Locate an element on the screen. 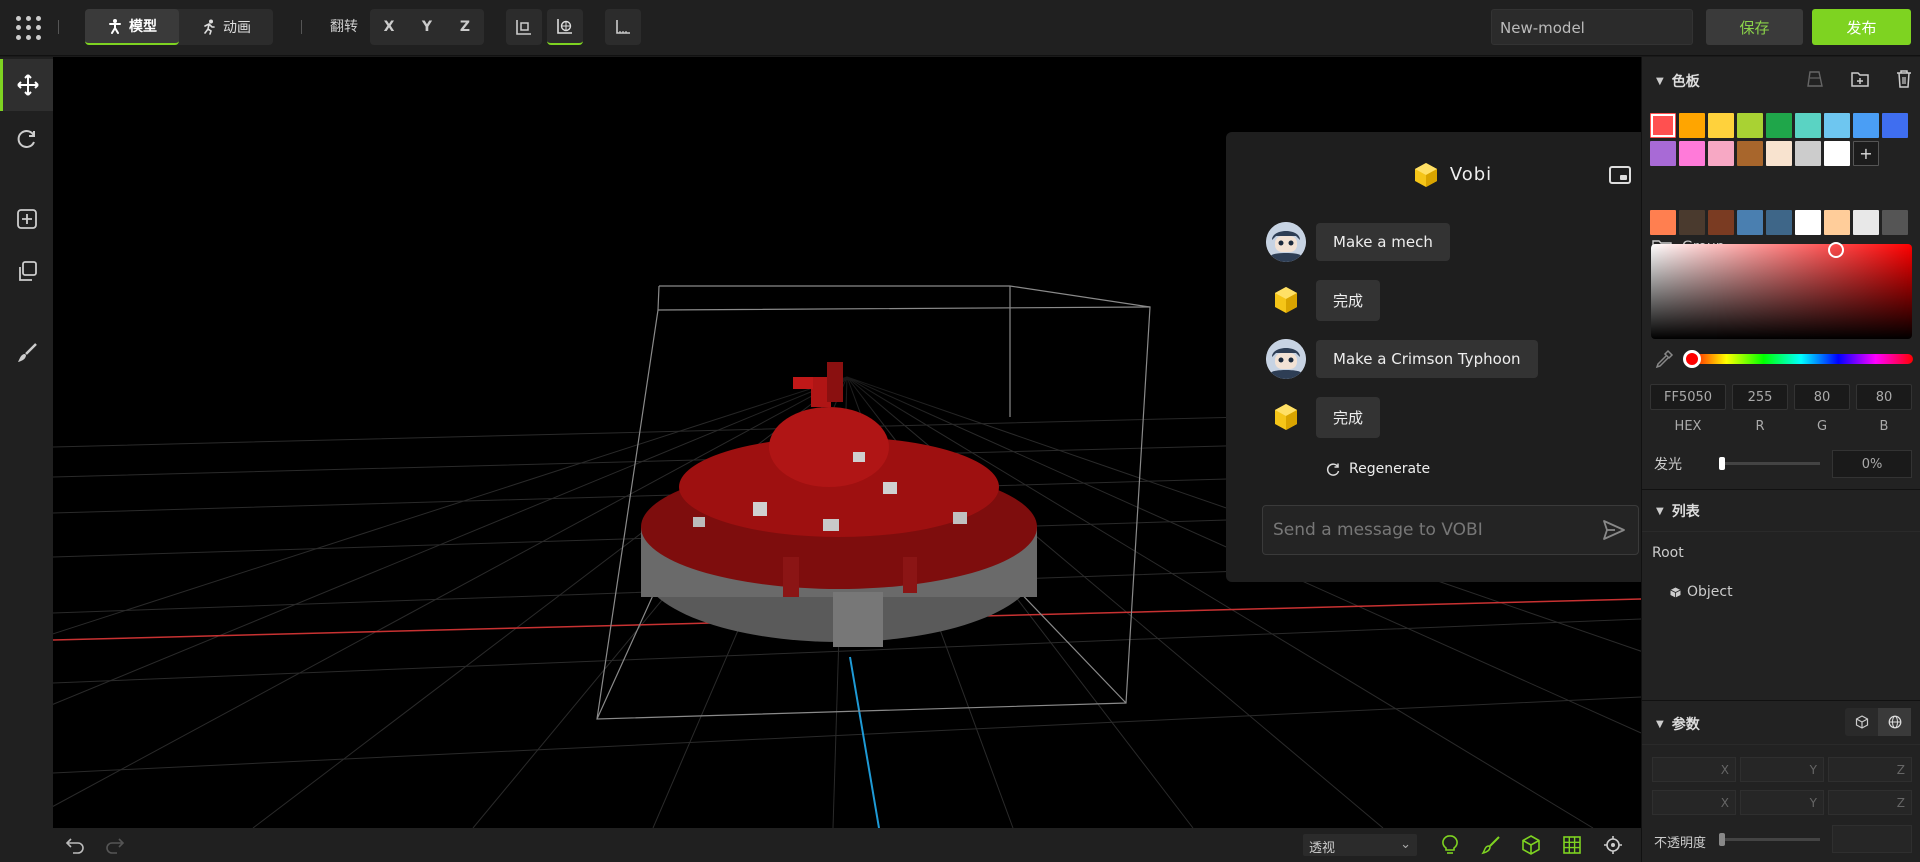 This screenshot has height=862, width=1920. opacity-slider is located at coordinates (1769, 839).